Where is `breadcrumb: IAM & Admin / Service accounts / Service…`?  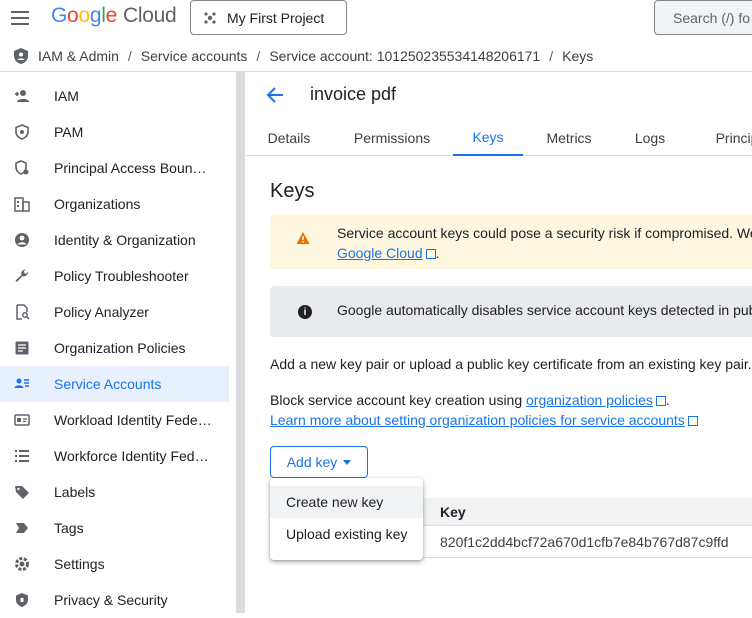
breadcrumb: IAM & Admin / Service accounts / Service… is located at coordinates (376, 56).